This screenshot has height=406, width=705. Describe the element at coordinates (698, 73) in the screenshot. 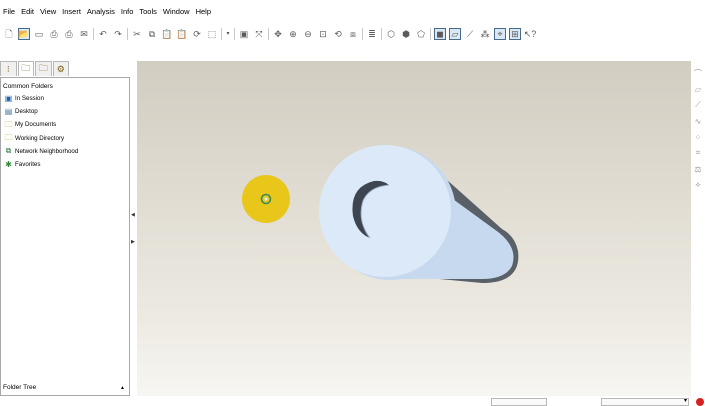

I see `sketch-icon: ⌒` at that location.